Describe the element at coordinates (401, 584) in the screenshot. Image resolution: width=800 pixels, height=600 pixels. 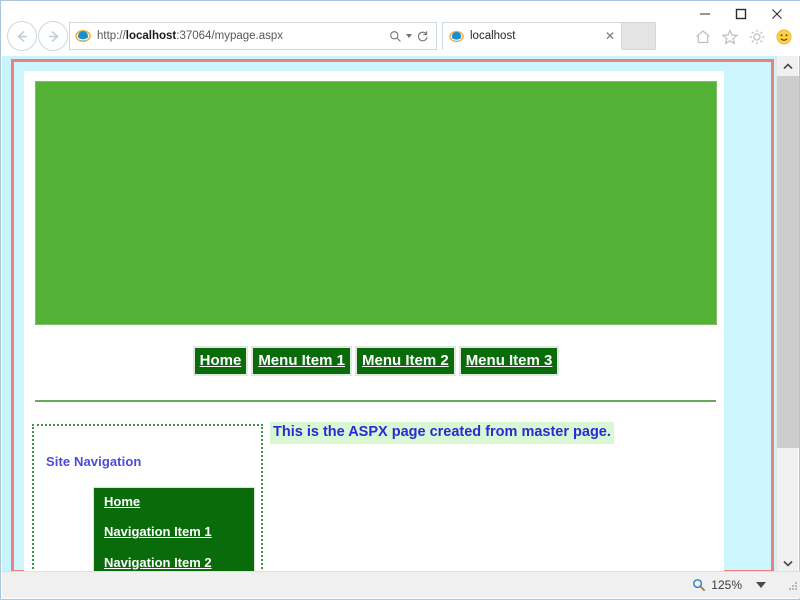
I see `status-bar: 125%` at that location.